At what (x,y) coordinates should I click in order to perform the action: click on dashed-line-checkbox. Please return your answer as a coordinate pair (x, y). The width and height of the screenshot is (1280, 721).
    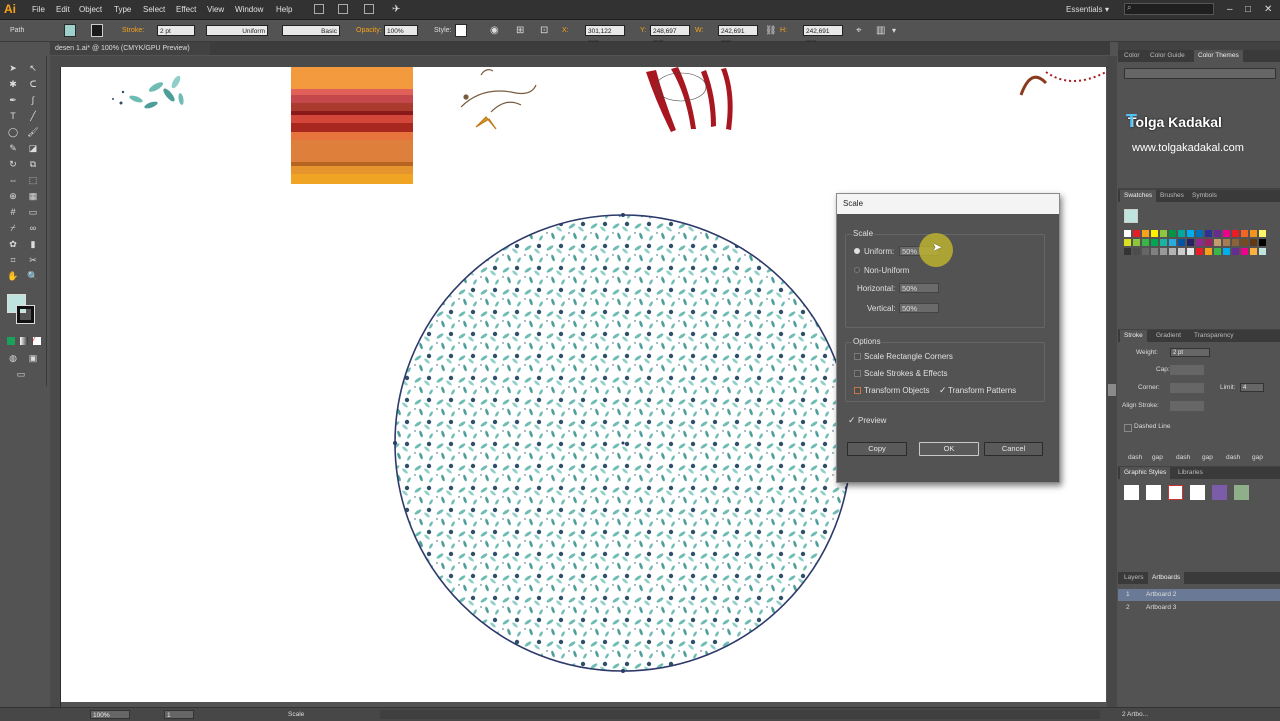
    Looking at the image, I should click on (1128, 428).